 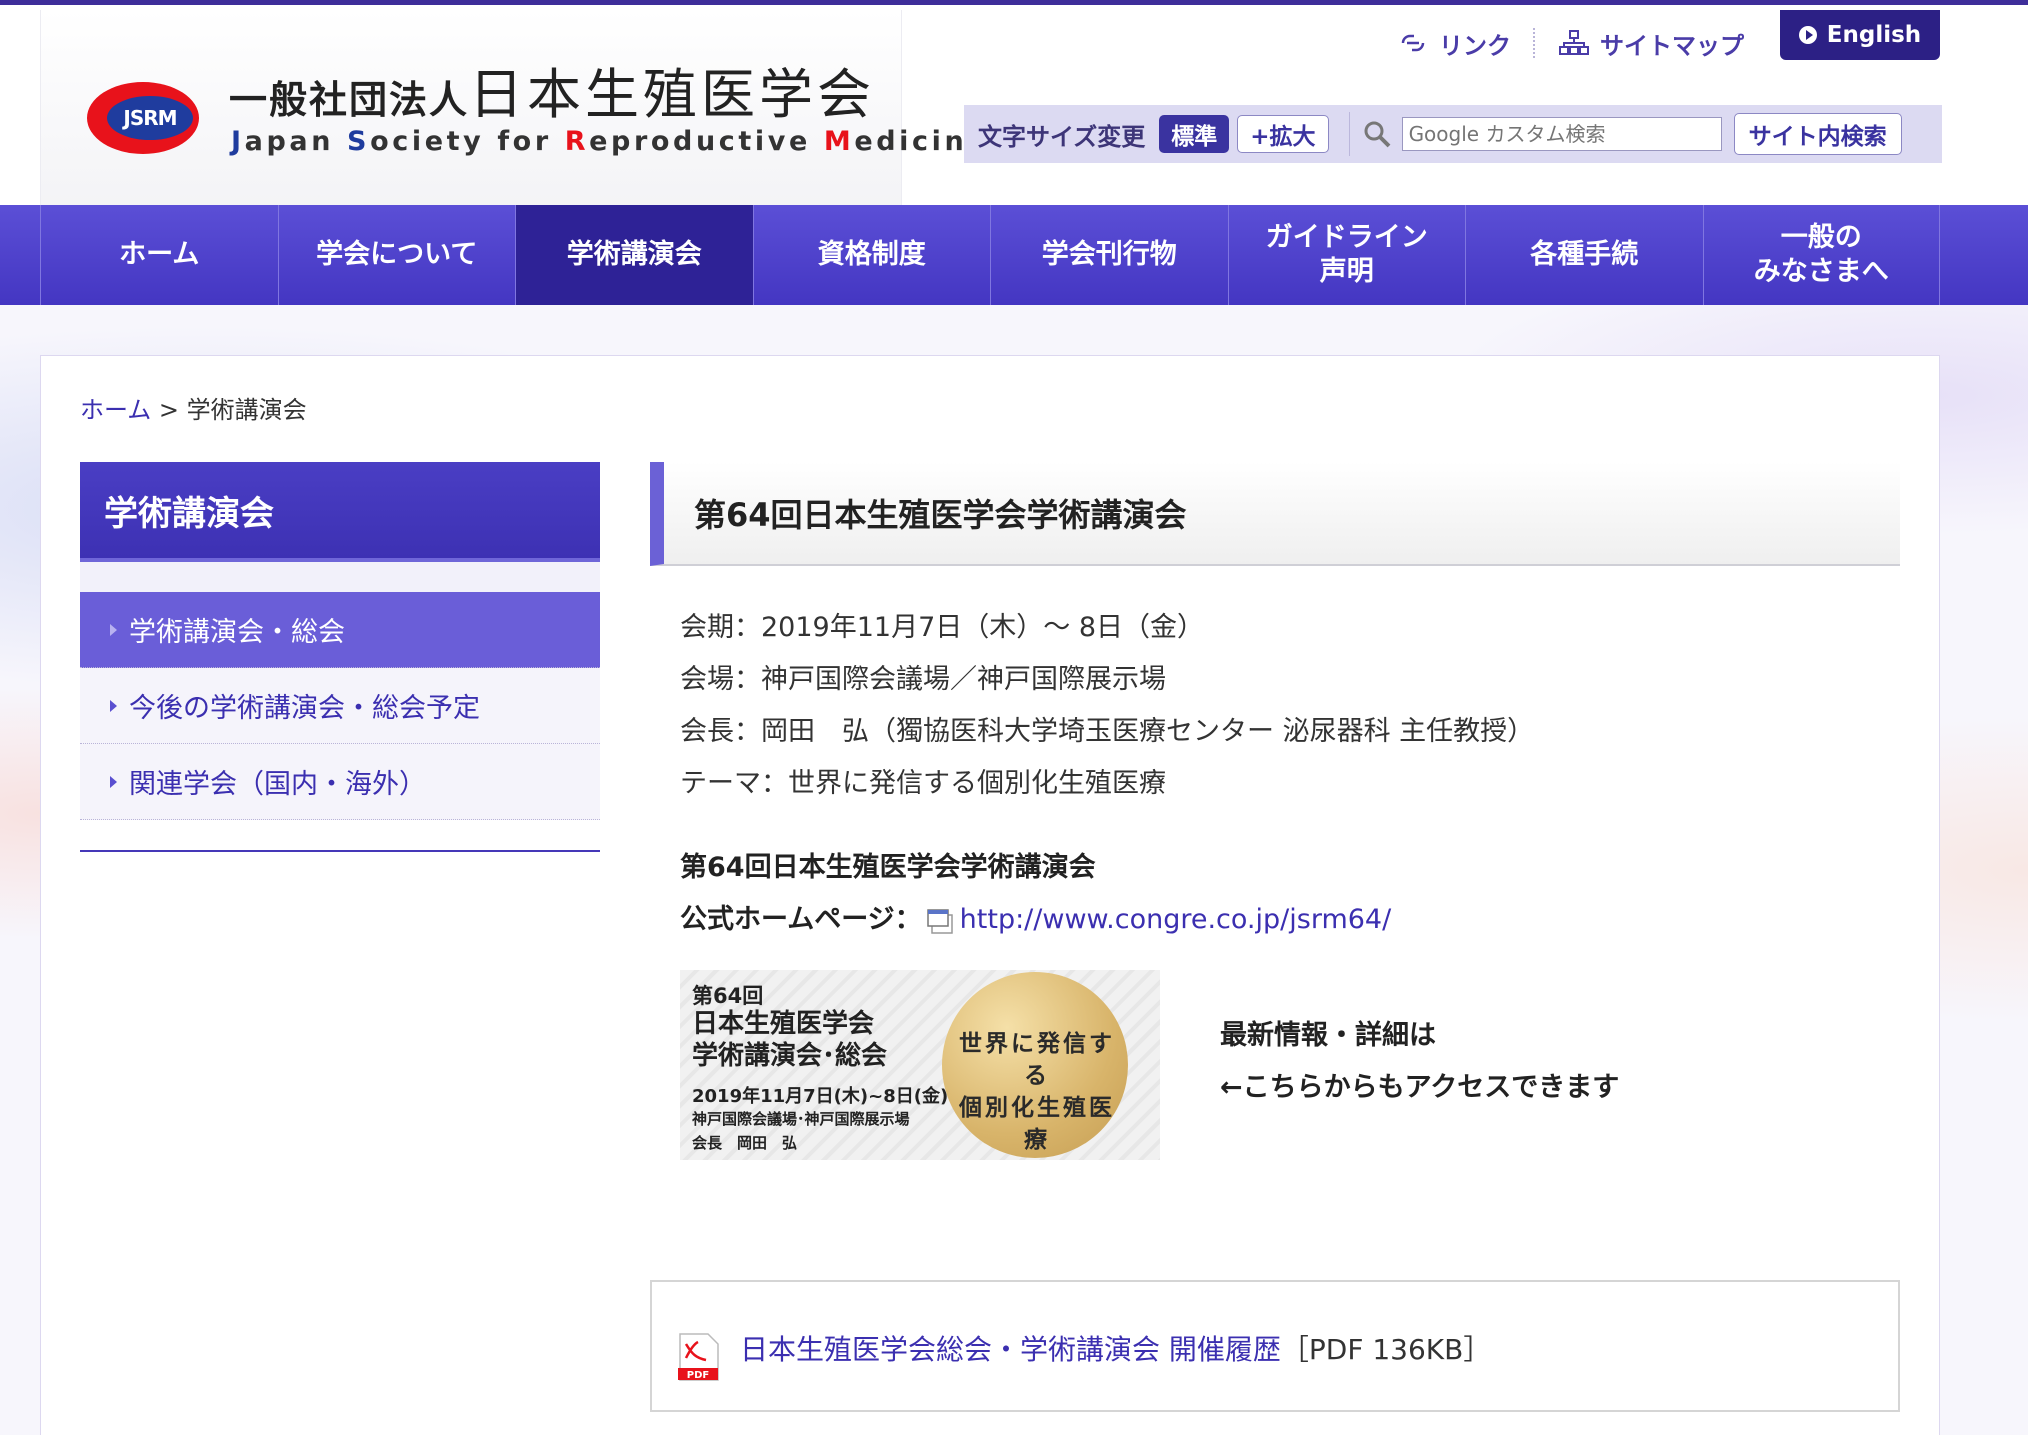 I want to click on breadcrumb-current: 学術講演会, so click(x=246, y=410).